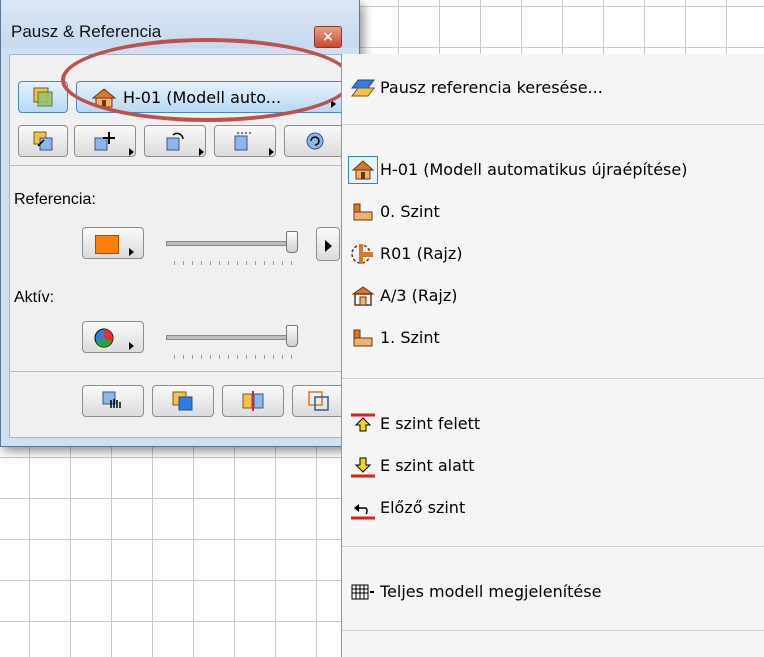  What do you see at coordinates (55, 199) in the screenshot?
I see `referencia-label: Referencia:` at bounding box center [55, 199].